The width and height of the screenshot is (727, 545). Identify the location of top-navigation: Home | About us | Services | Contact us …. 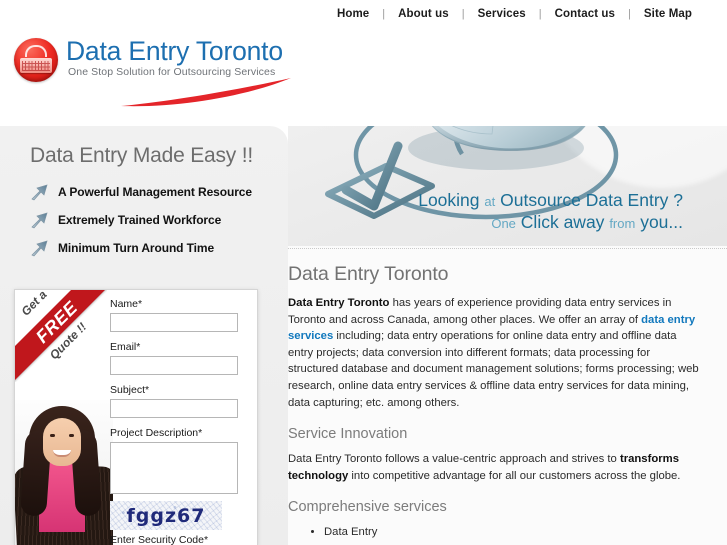
(363, 14).